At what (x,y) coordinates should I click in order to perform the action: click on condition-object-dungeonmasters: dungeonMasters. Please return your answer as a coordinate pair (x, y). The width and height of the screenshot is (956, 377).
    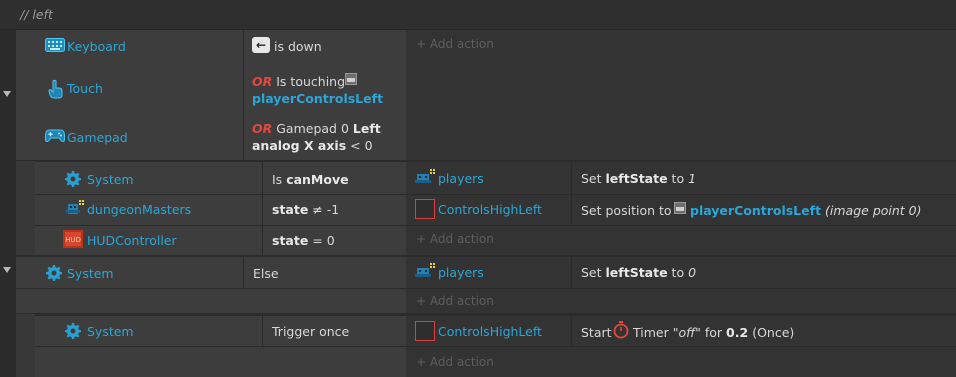
    Looking at the image, I should click on (139, 209).